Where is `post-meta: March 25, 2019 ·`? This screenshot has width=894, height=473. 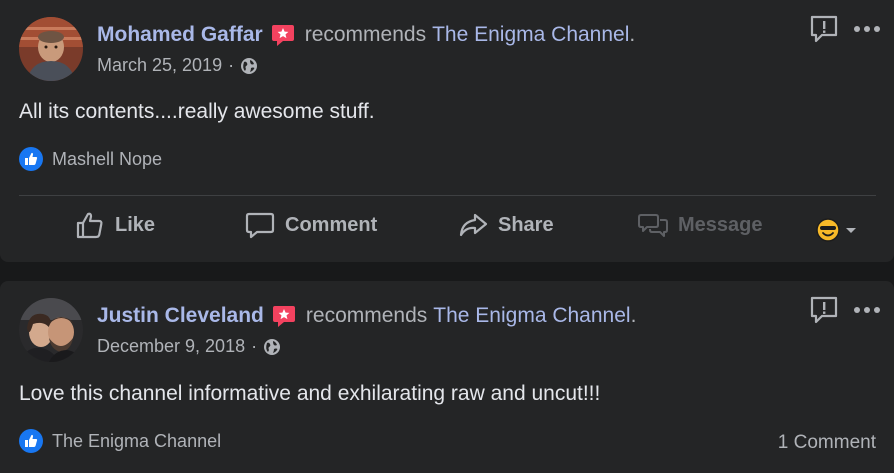
post-meta: March 25, 2019 · is located at coordinates (177, 65).